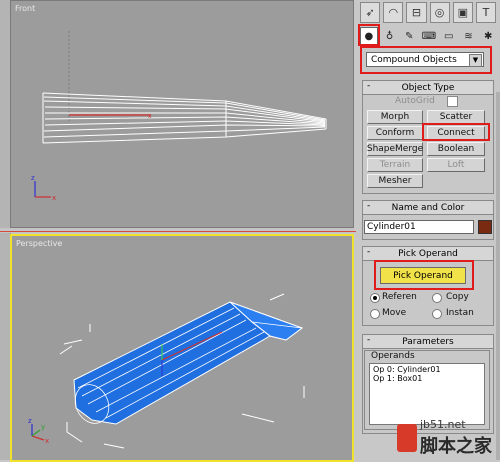  What do you see at coordinates (427, 394) in the screenshot?
I see `operands-list: Op 0: Cylinder01 Op 1: Box01` at bounding box center [427, 394].